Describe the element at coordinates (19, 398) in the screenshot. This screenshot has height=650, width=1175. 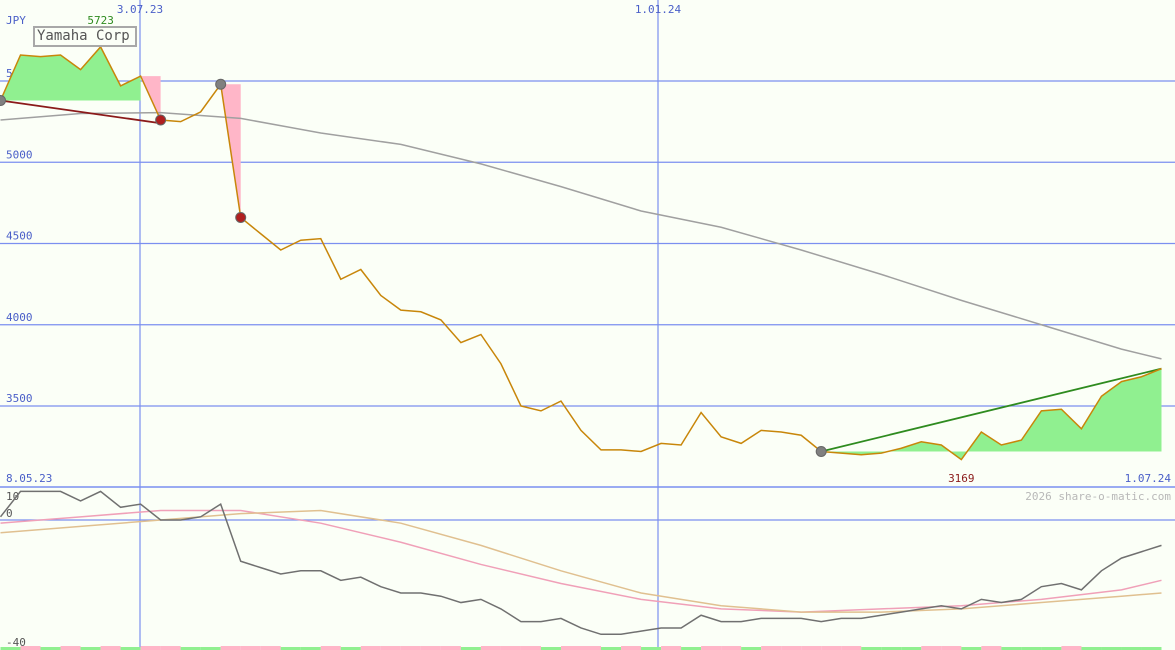
I see `y-tick-label: 3500` at that location.